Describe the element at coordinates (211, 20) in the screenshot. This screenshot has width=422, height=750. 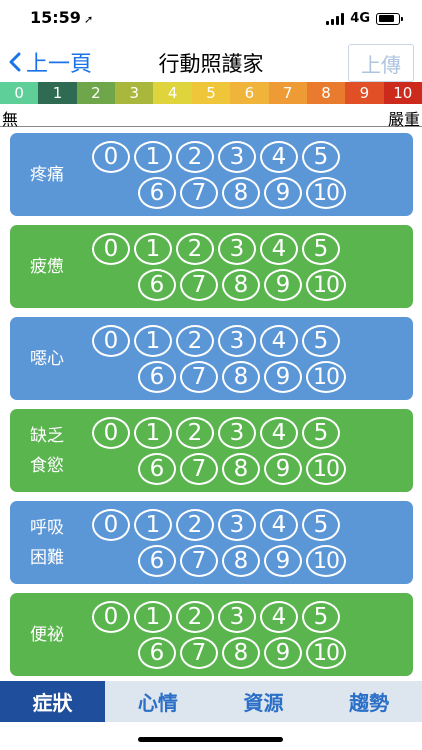
I see `status-bar: 15:59 ➚ 4G` at that location.